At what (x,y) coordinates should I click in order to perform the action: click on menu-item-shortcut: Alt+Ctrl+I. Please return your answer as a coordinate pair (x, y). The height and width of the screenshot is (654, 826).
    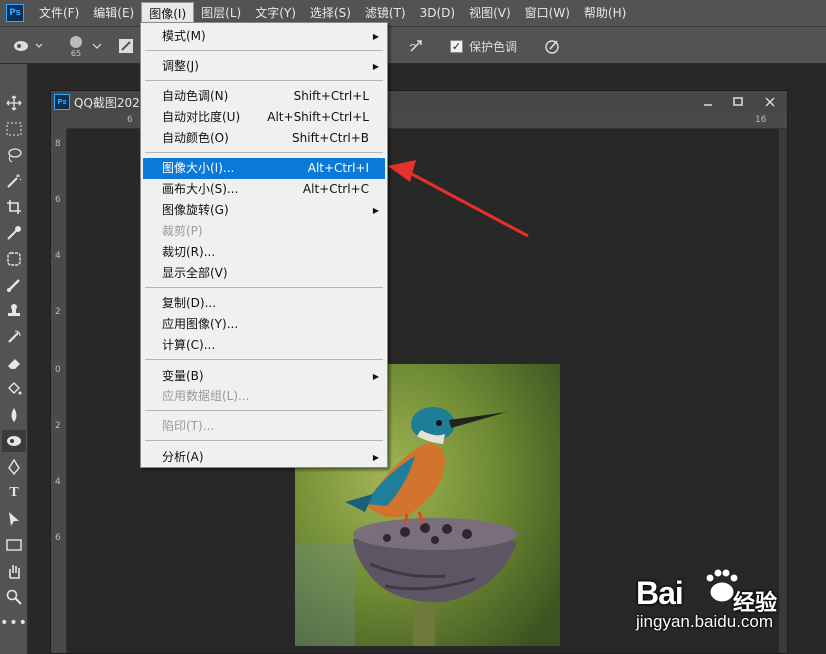
    Looking at the image, I should click on (338, 168).